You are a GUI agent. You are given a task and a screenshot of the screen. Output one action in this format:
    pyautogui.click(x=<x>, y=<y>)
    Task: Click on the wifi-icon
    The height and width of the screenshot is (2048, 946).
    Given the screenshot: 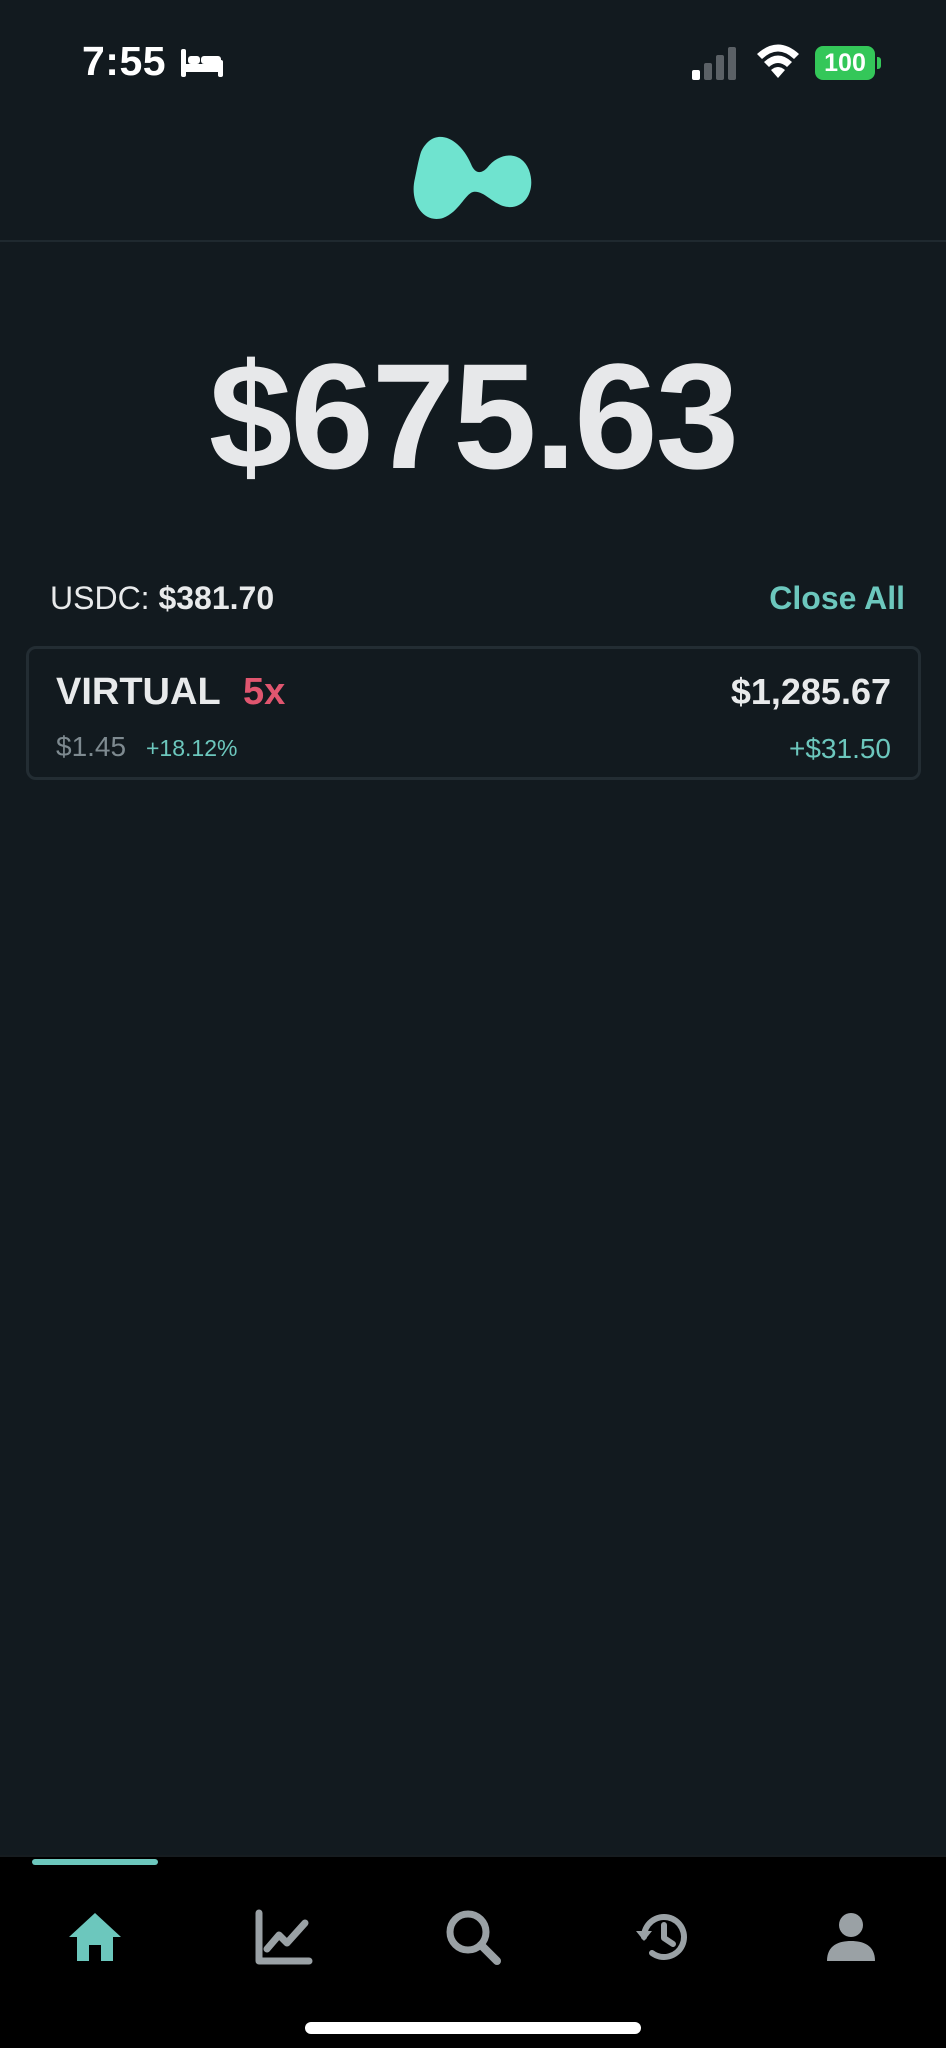 What is the action you would take?
    pyautogui.click(x=778, y=61)
    